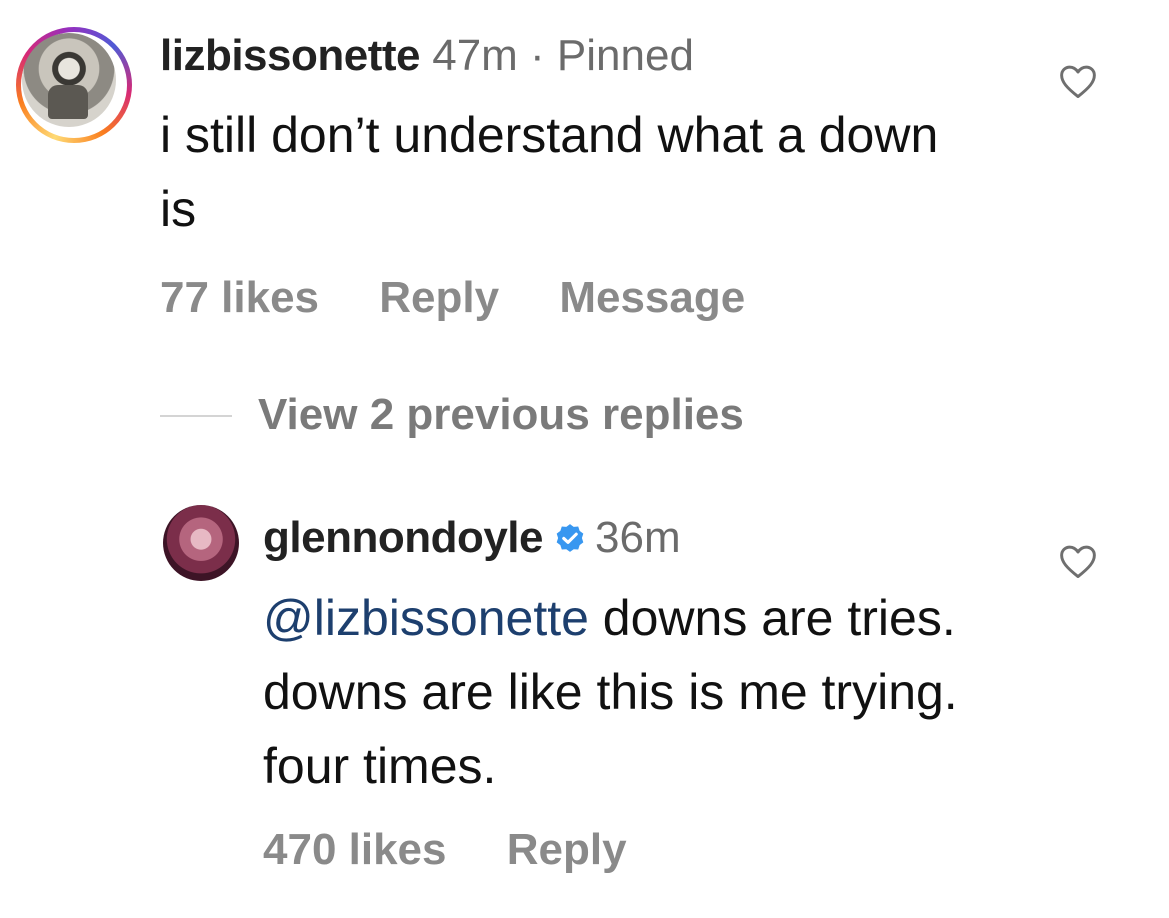 This screenshot has width=1169, height=918. What do you see at coordinates (427, 56) in the screenshot?
I see `comment-header: lizbissonette 47m · Pinned` at bounding box center [427, 56].